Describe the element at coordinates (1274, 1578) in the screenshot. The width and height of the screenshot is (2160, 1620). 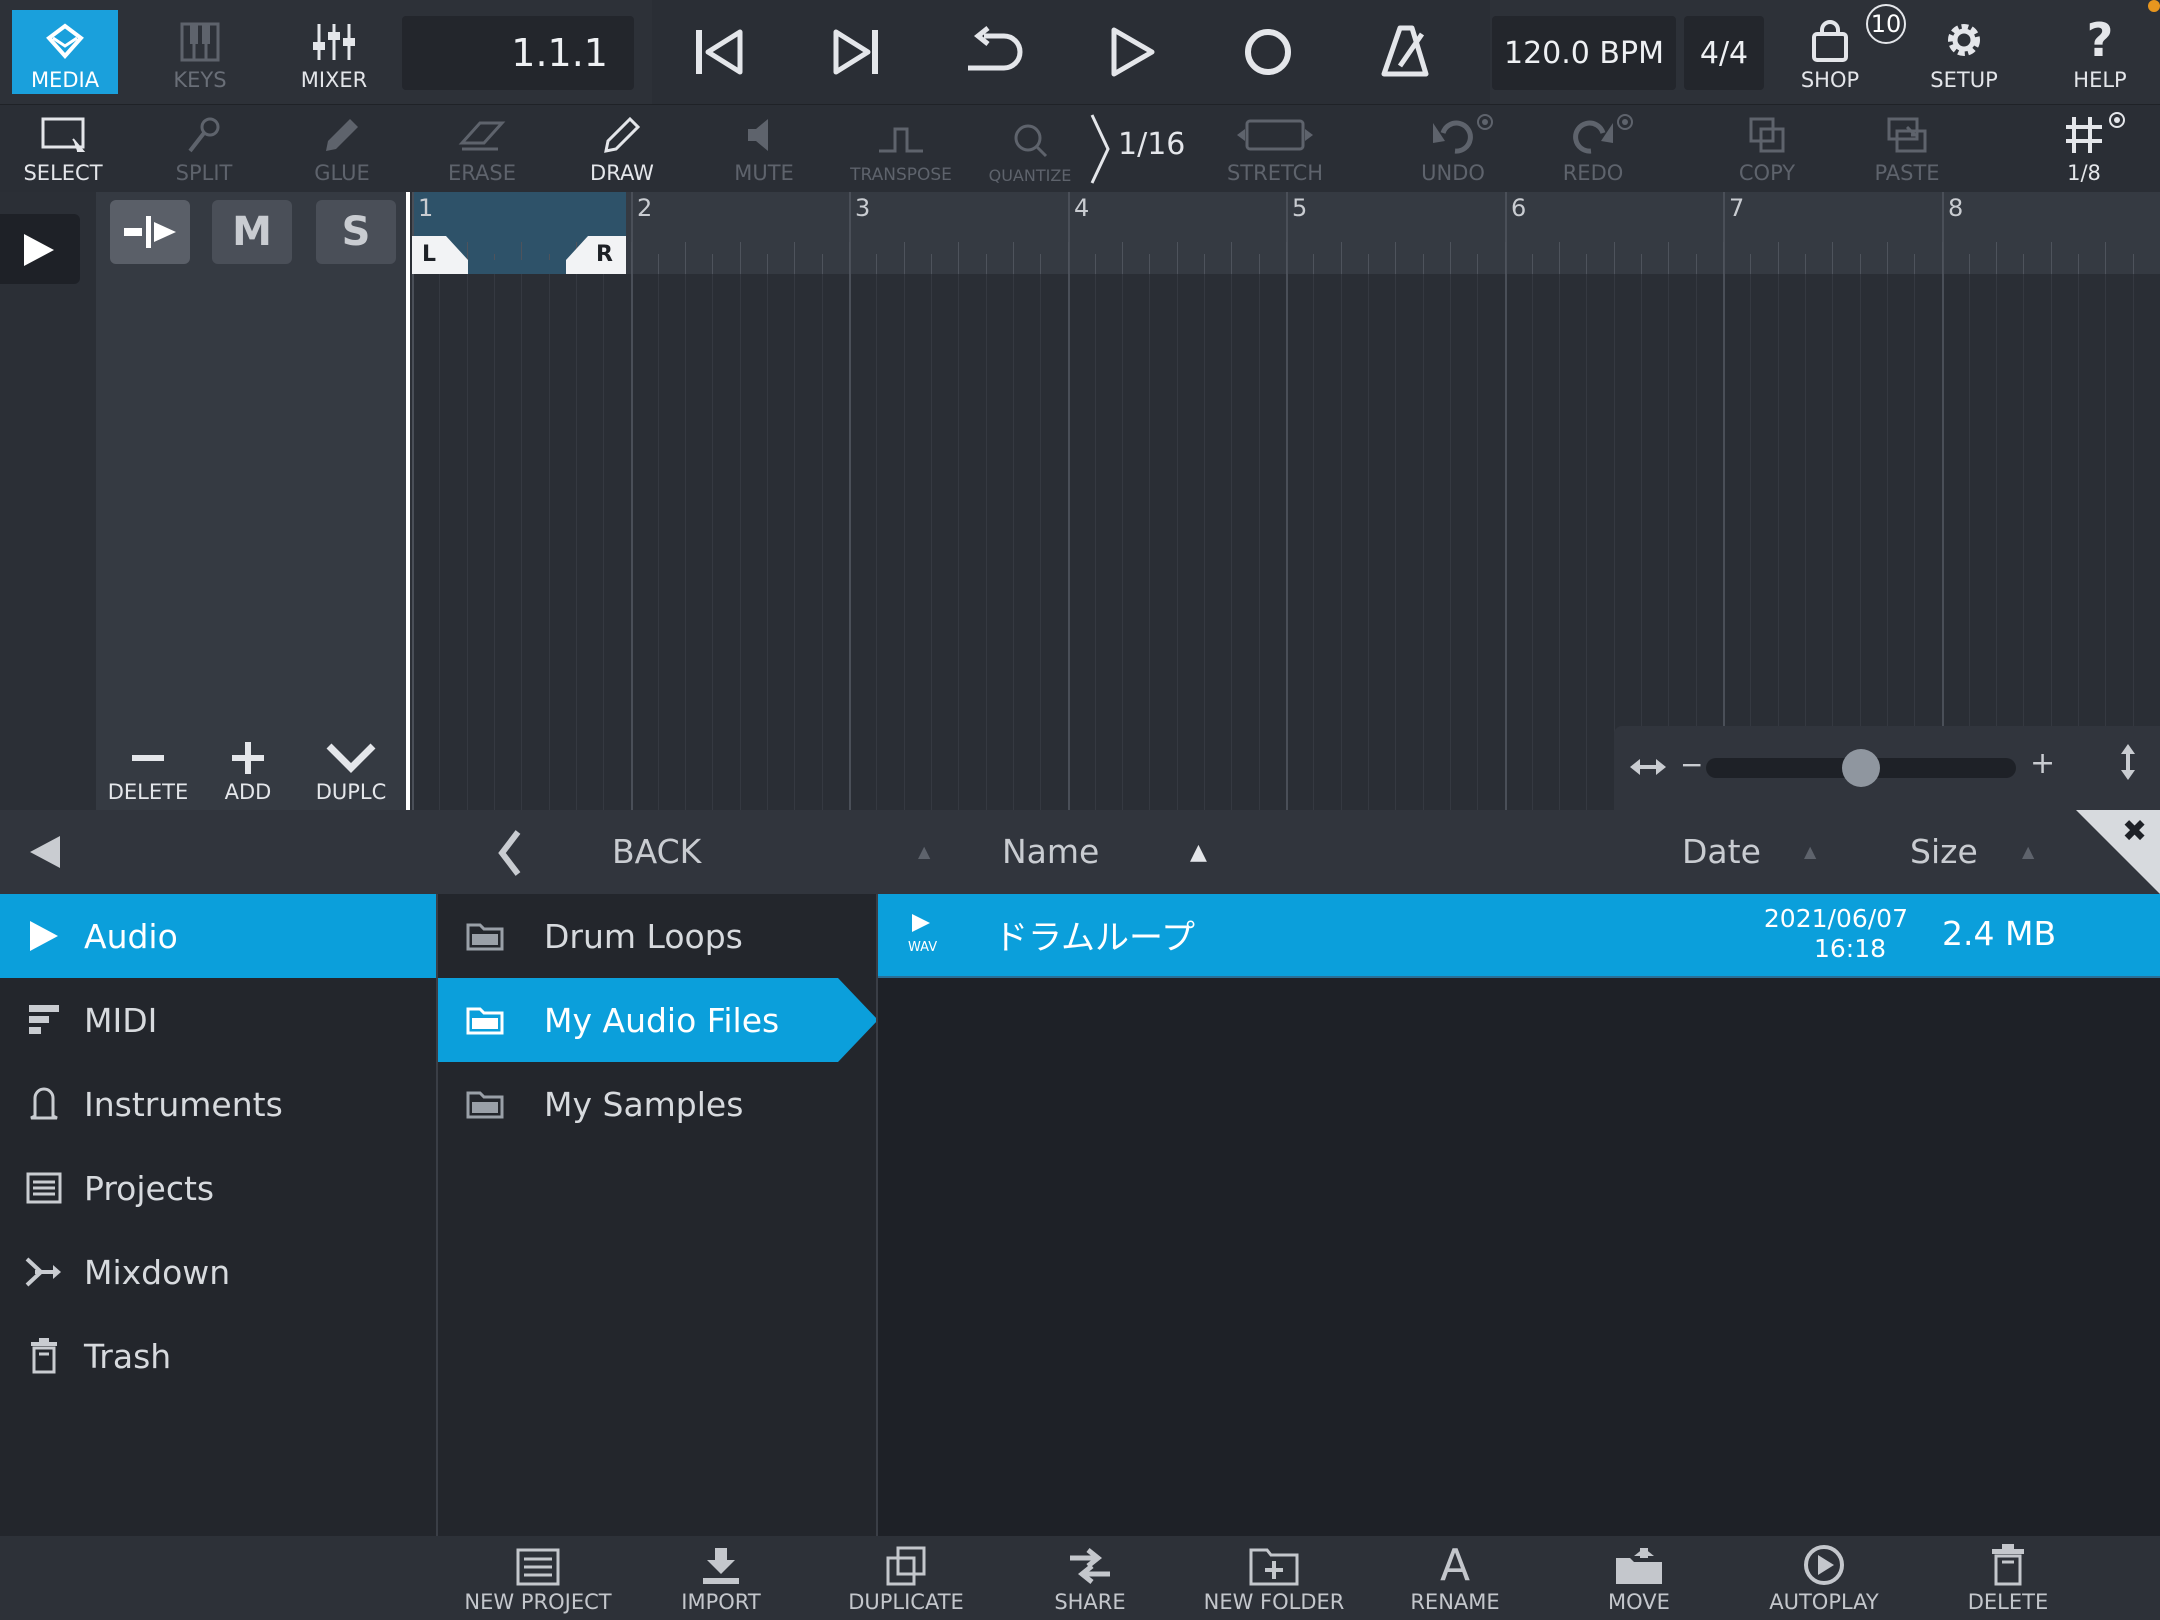
I see `new-folder-button: NEW FOLDER` at that location.